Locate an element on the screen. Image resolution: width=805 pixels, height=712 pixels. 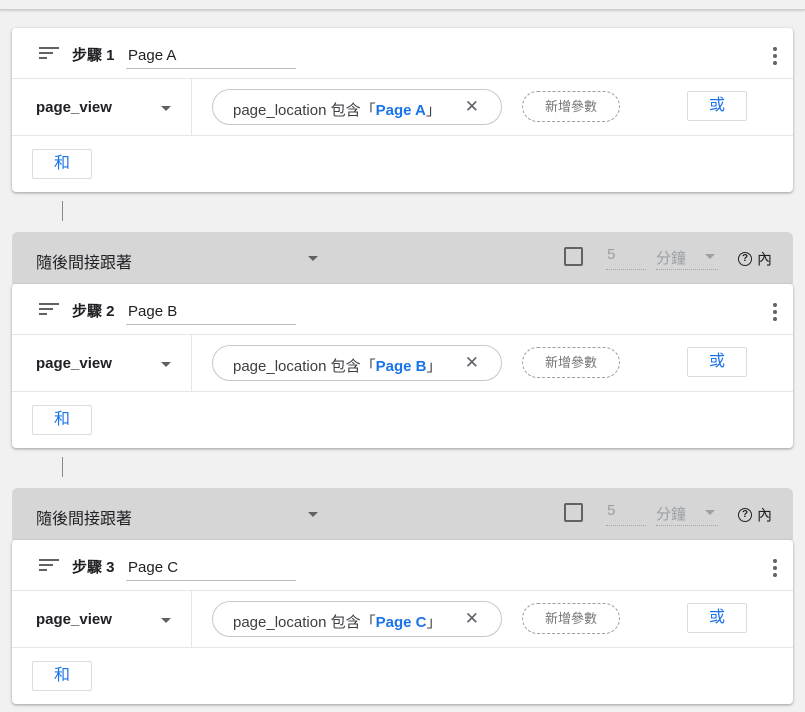
parameter-chip: page_location 包含「Page C」 ✕ is located at coordinates (357, 619).